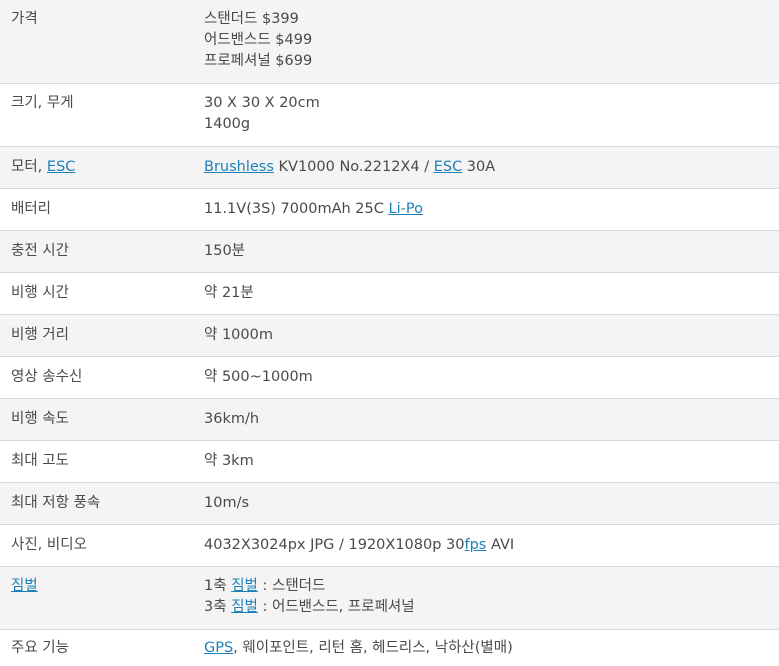 The width and height of the screenshot is (779, 666). What do you see at coordinates (406, 209) in the screenshot?
I see `term-link: Li-Po` at bounding box center [406, 209].